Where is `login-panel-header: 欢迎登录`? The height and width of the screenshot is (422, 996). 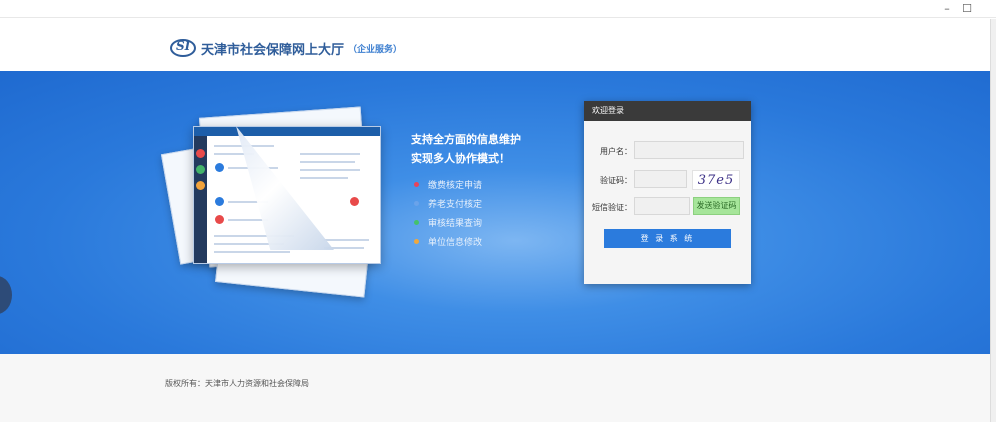
login-panel-header: 欢迎登录 is located at coordinates (667, 111).